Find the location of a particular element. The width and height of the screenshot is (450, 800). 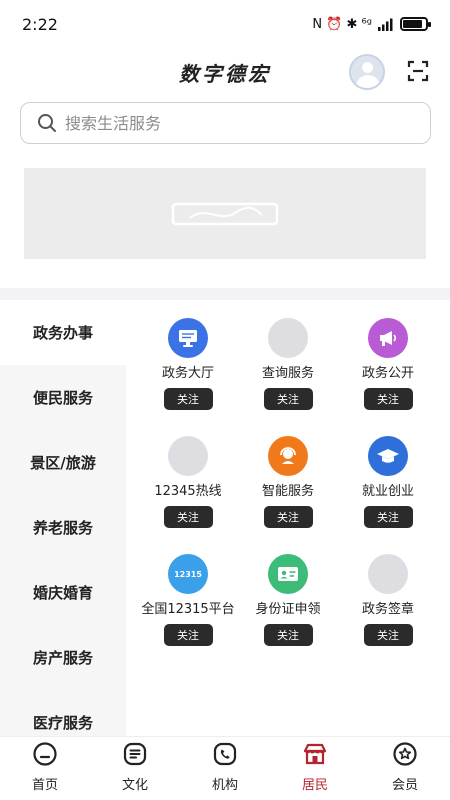

service-item-12345-hotline: 12345热线 关注 is located at coordinates (188, 495).